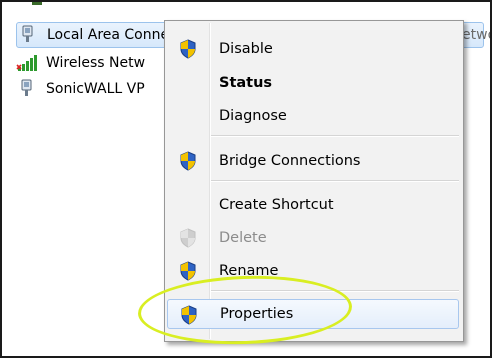  Describe the element at coordinates (313, 238) in the screenshot. I see `menu-item-delete: Delete` at that location.